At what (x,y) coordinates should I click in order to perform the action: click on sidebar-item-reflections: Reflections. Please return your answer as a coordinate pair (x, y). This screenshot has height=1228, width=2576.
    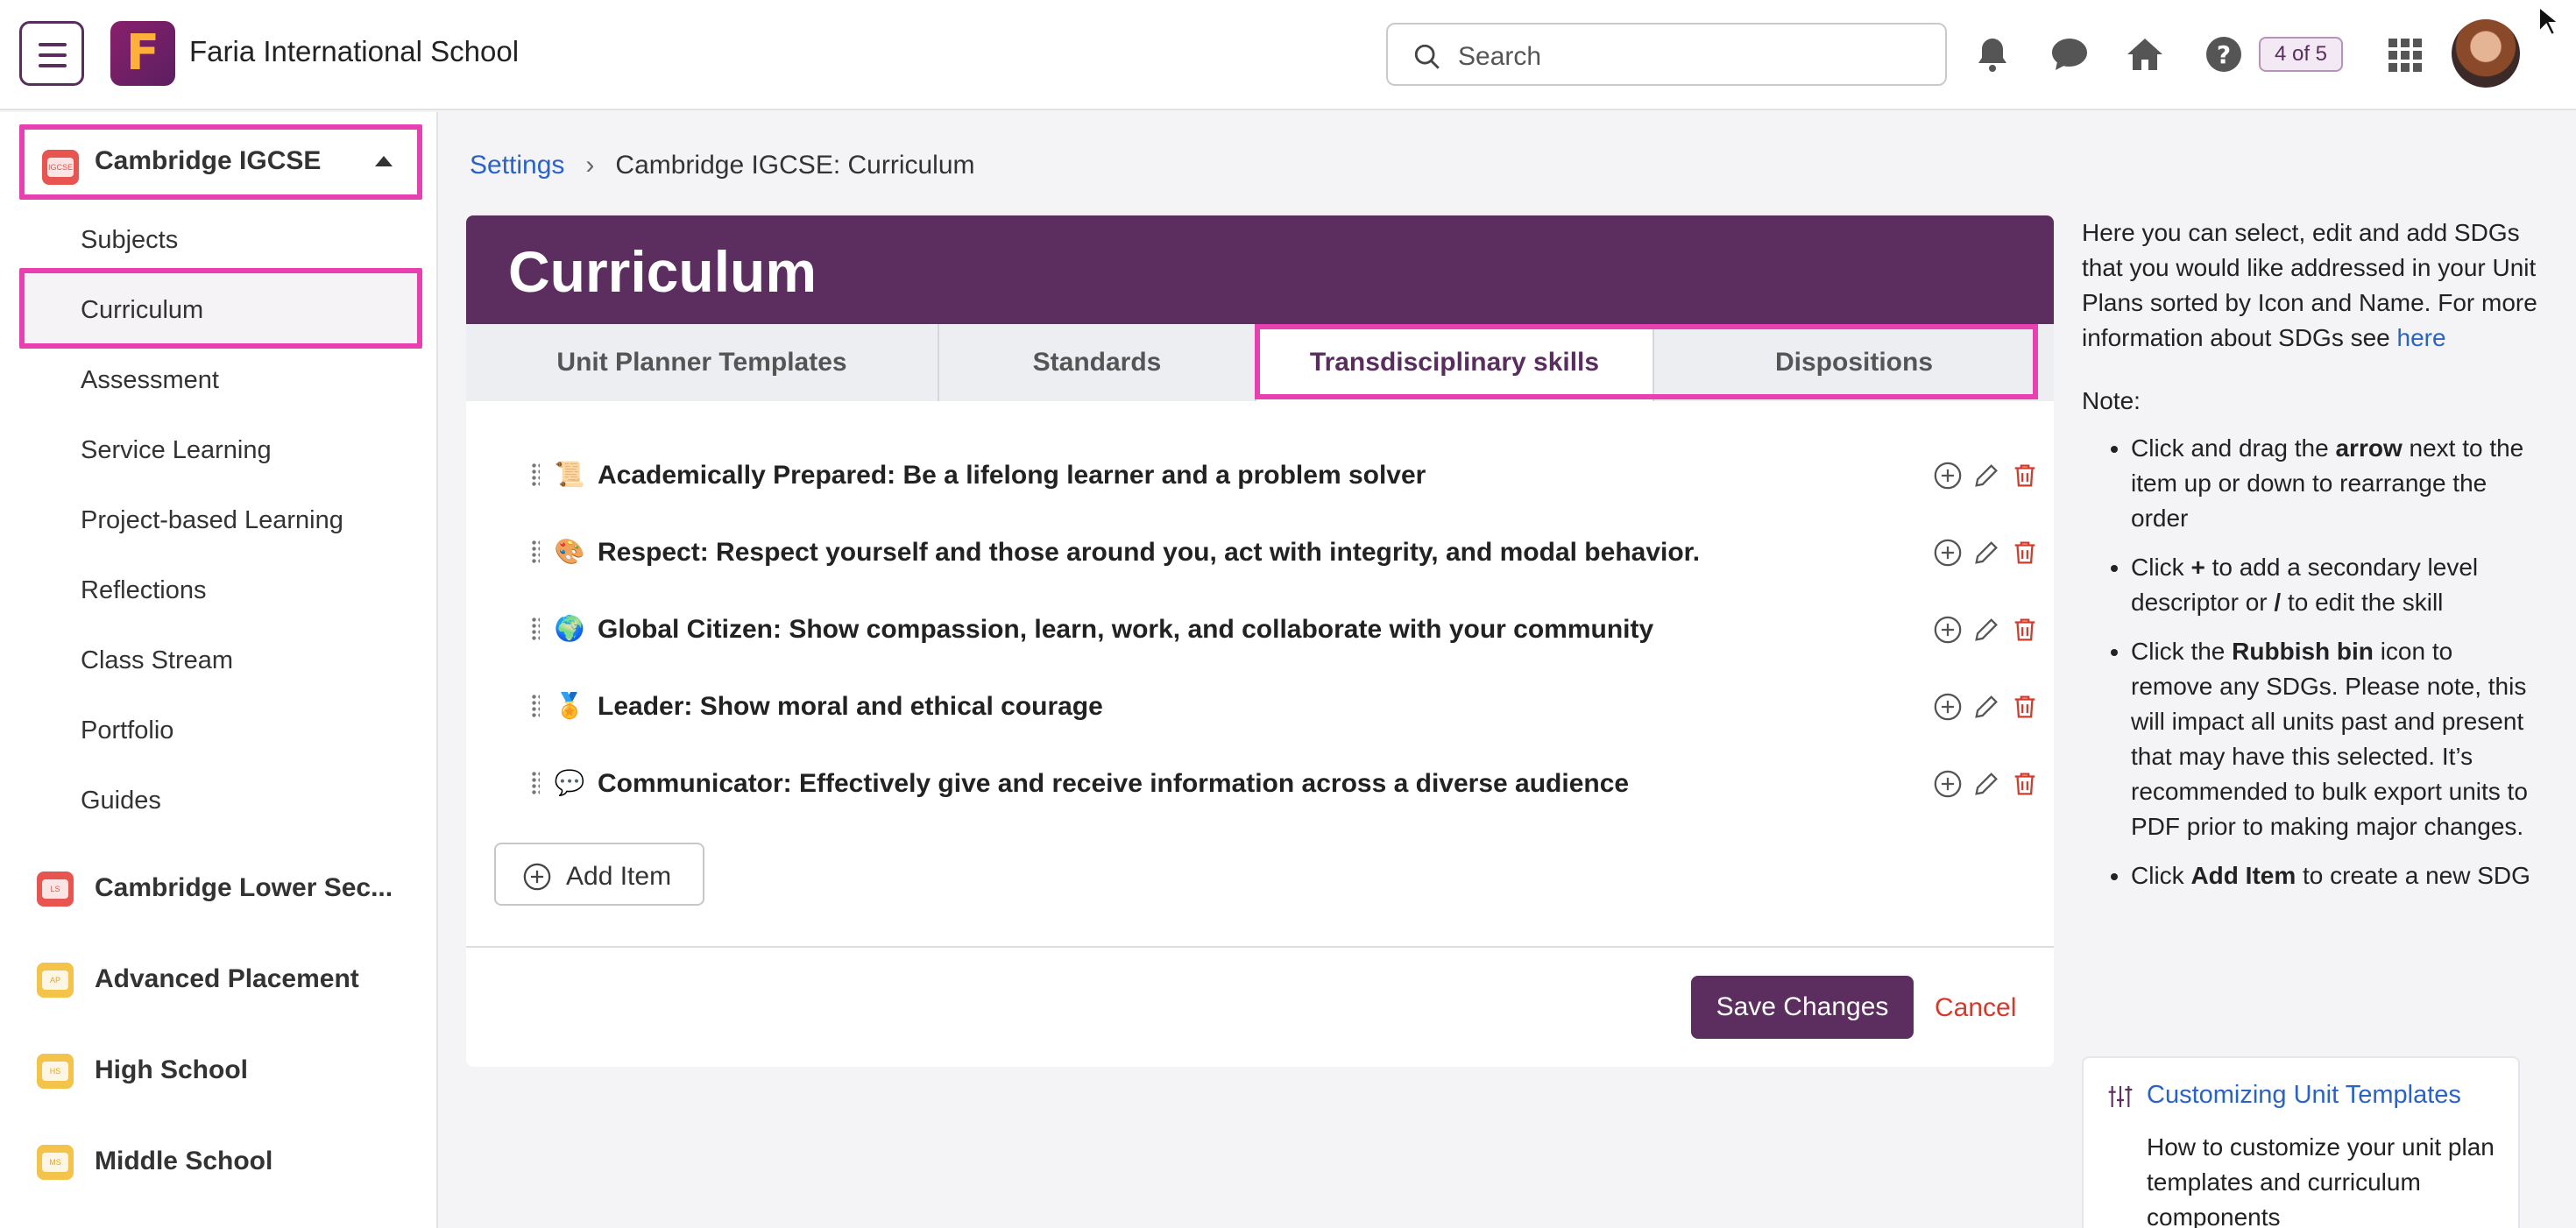
    Looking at the image, I should click on (143, 590).